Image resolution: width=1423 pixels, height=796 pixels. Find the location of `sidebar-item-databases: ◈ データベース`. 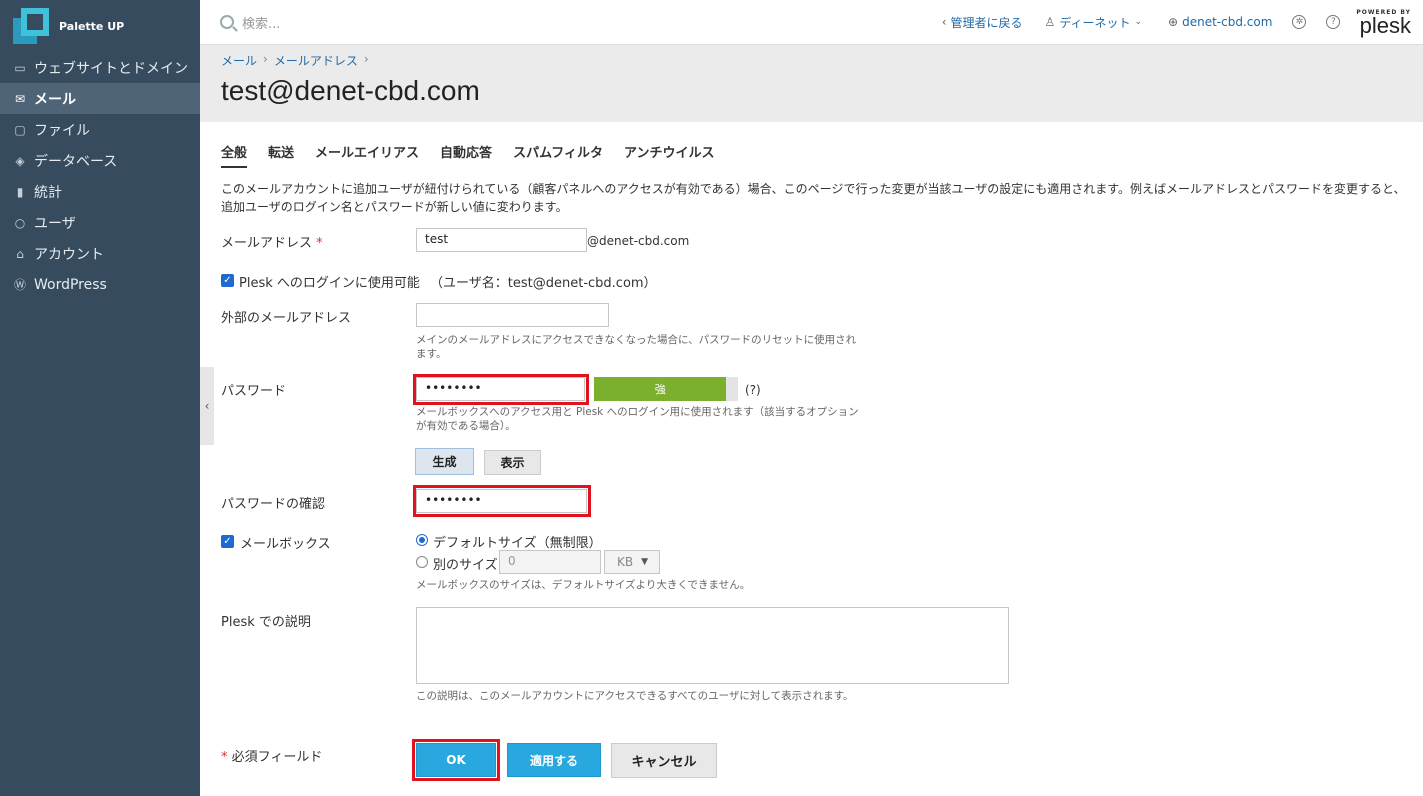

sidebar-item-databases: ◈ データベース is located at coordinates (100, 160).